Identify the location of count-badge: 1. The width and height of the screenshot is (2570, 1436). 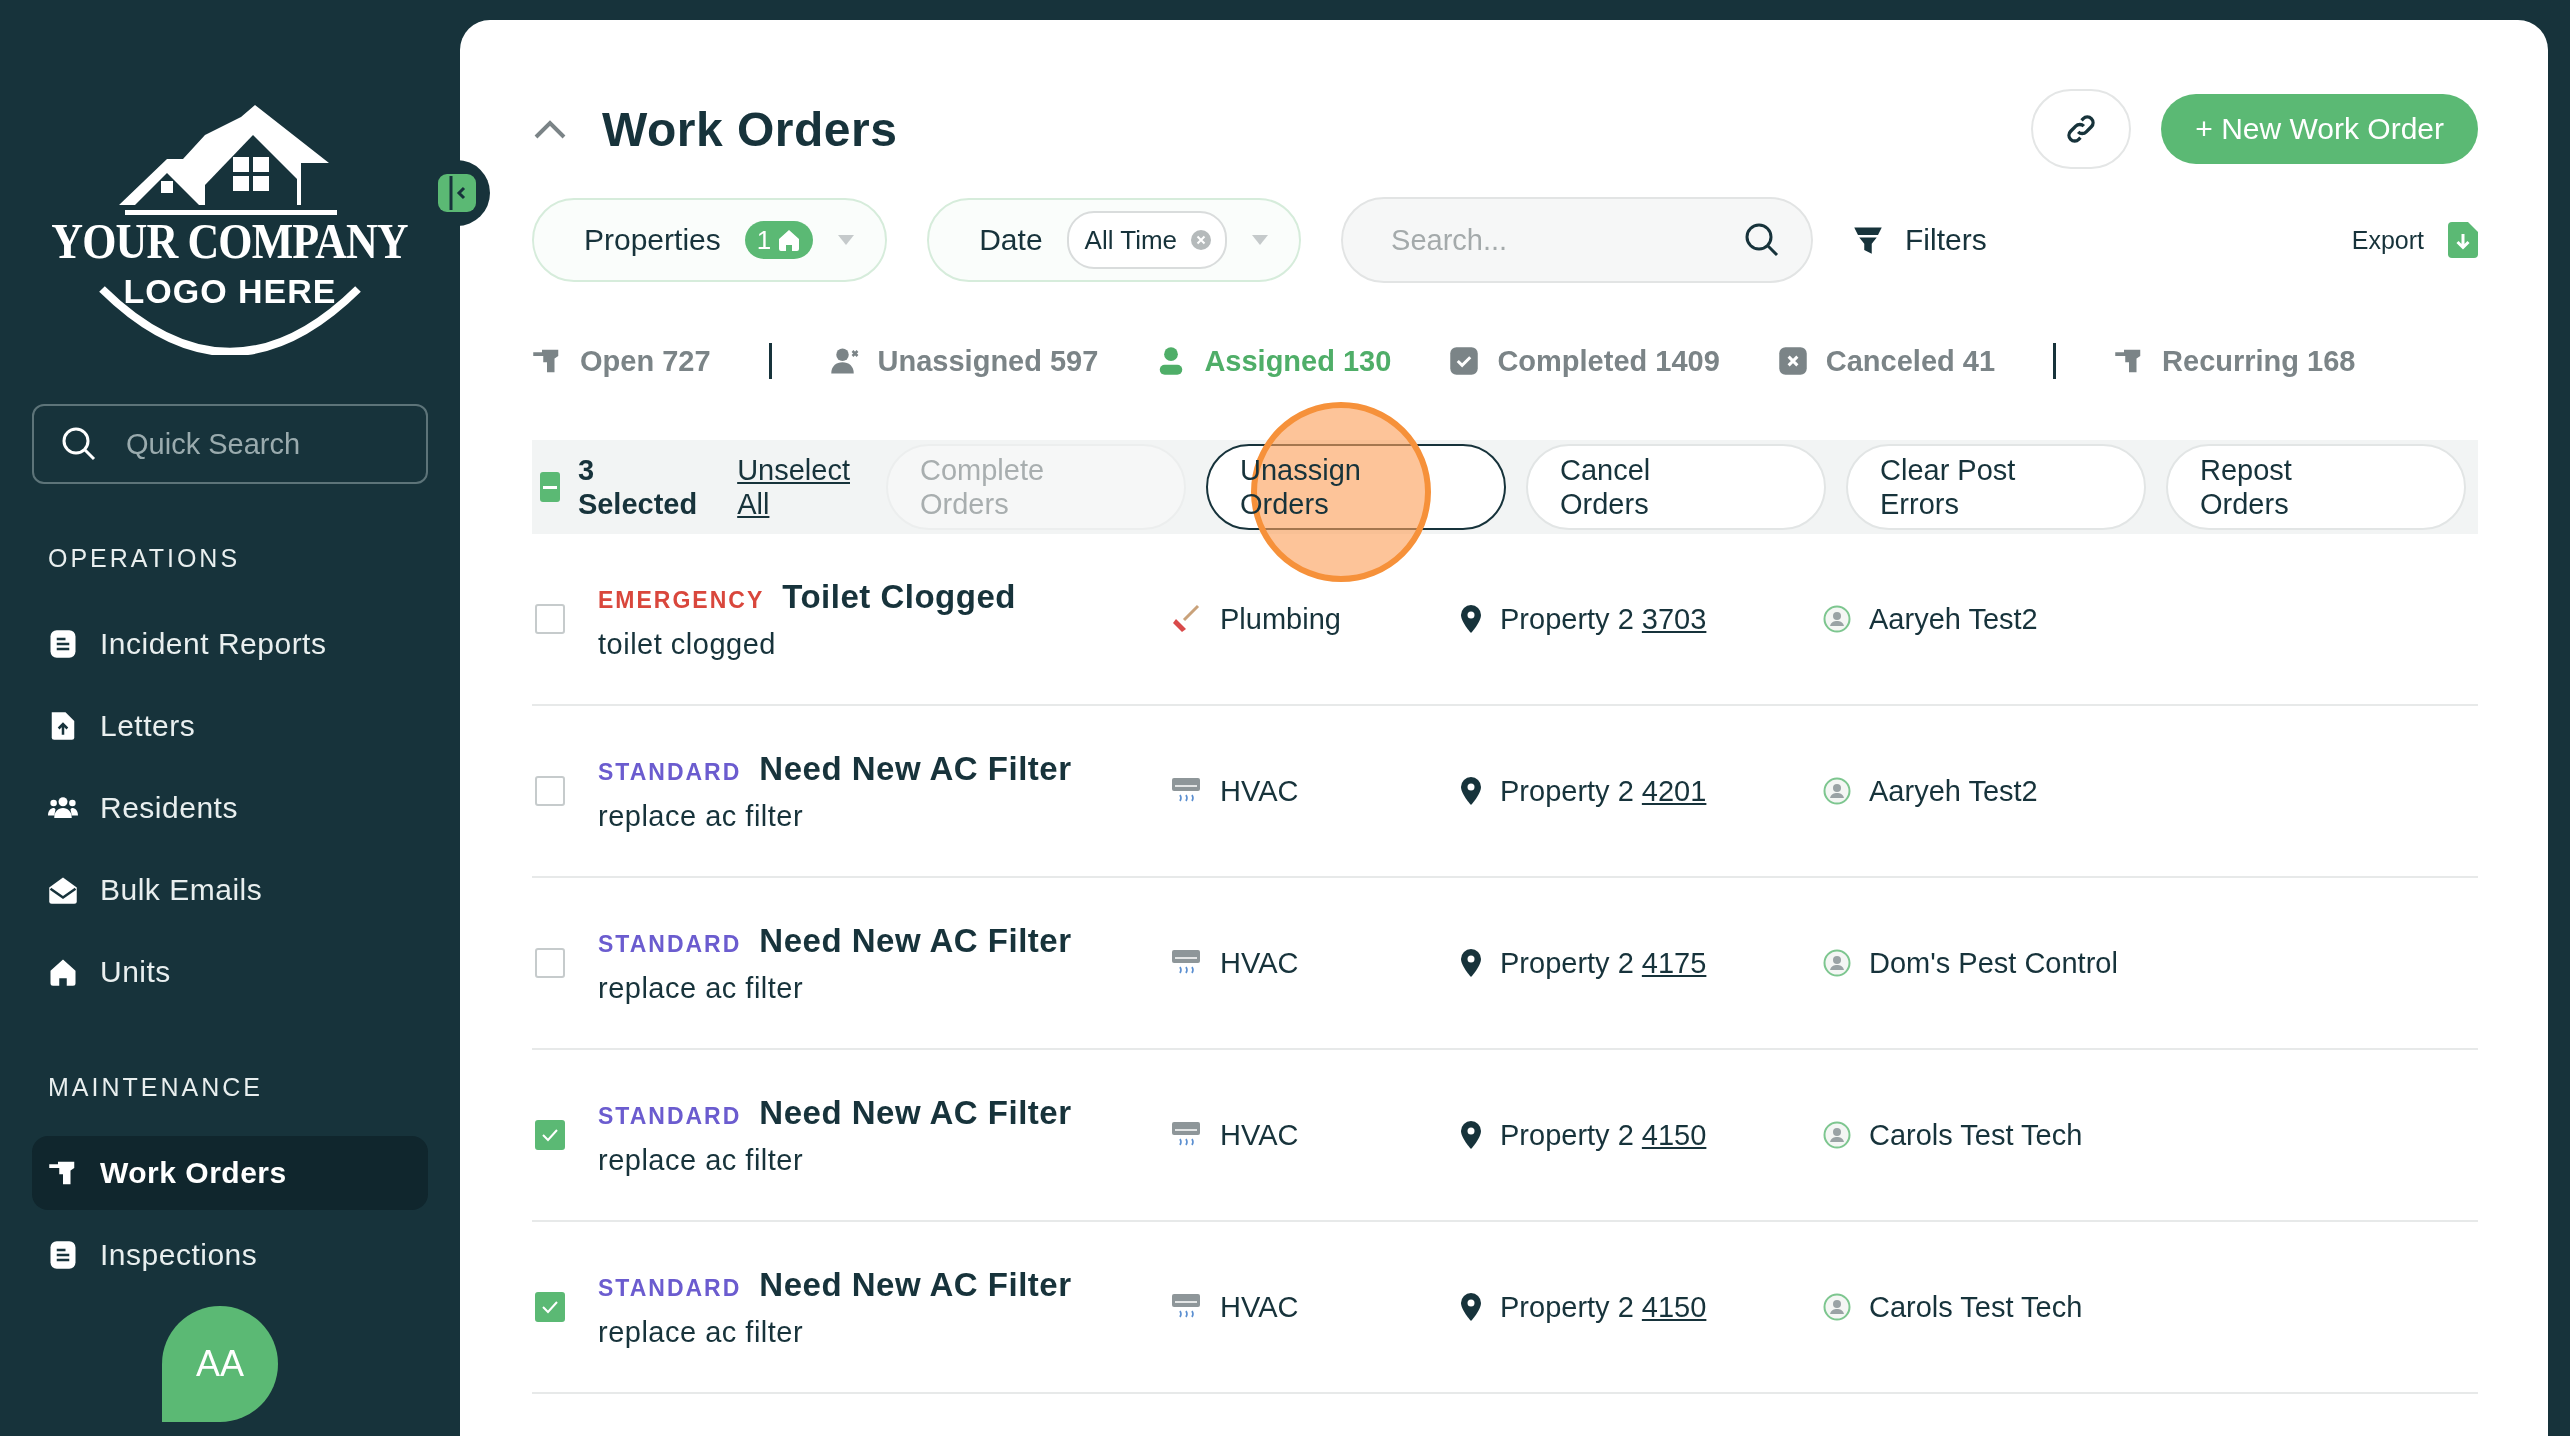
(779, 240).